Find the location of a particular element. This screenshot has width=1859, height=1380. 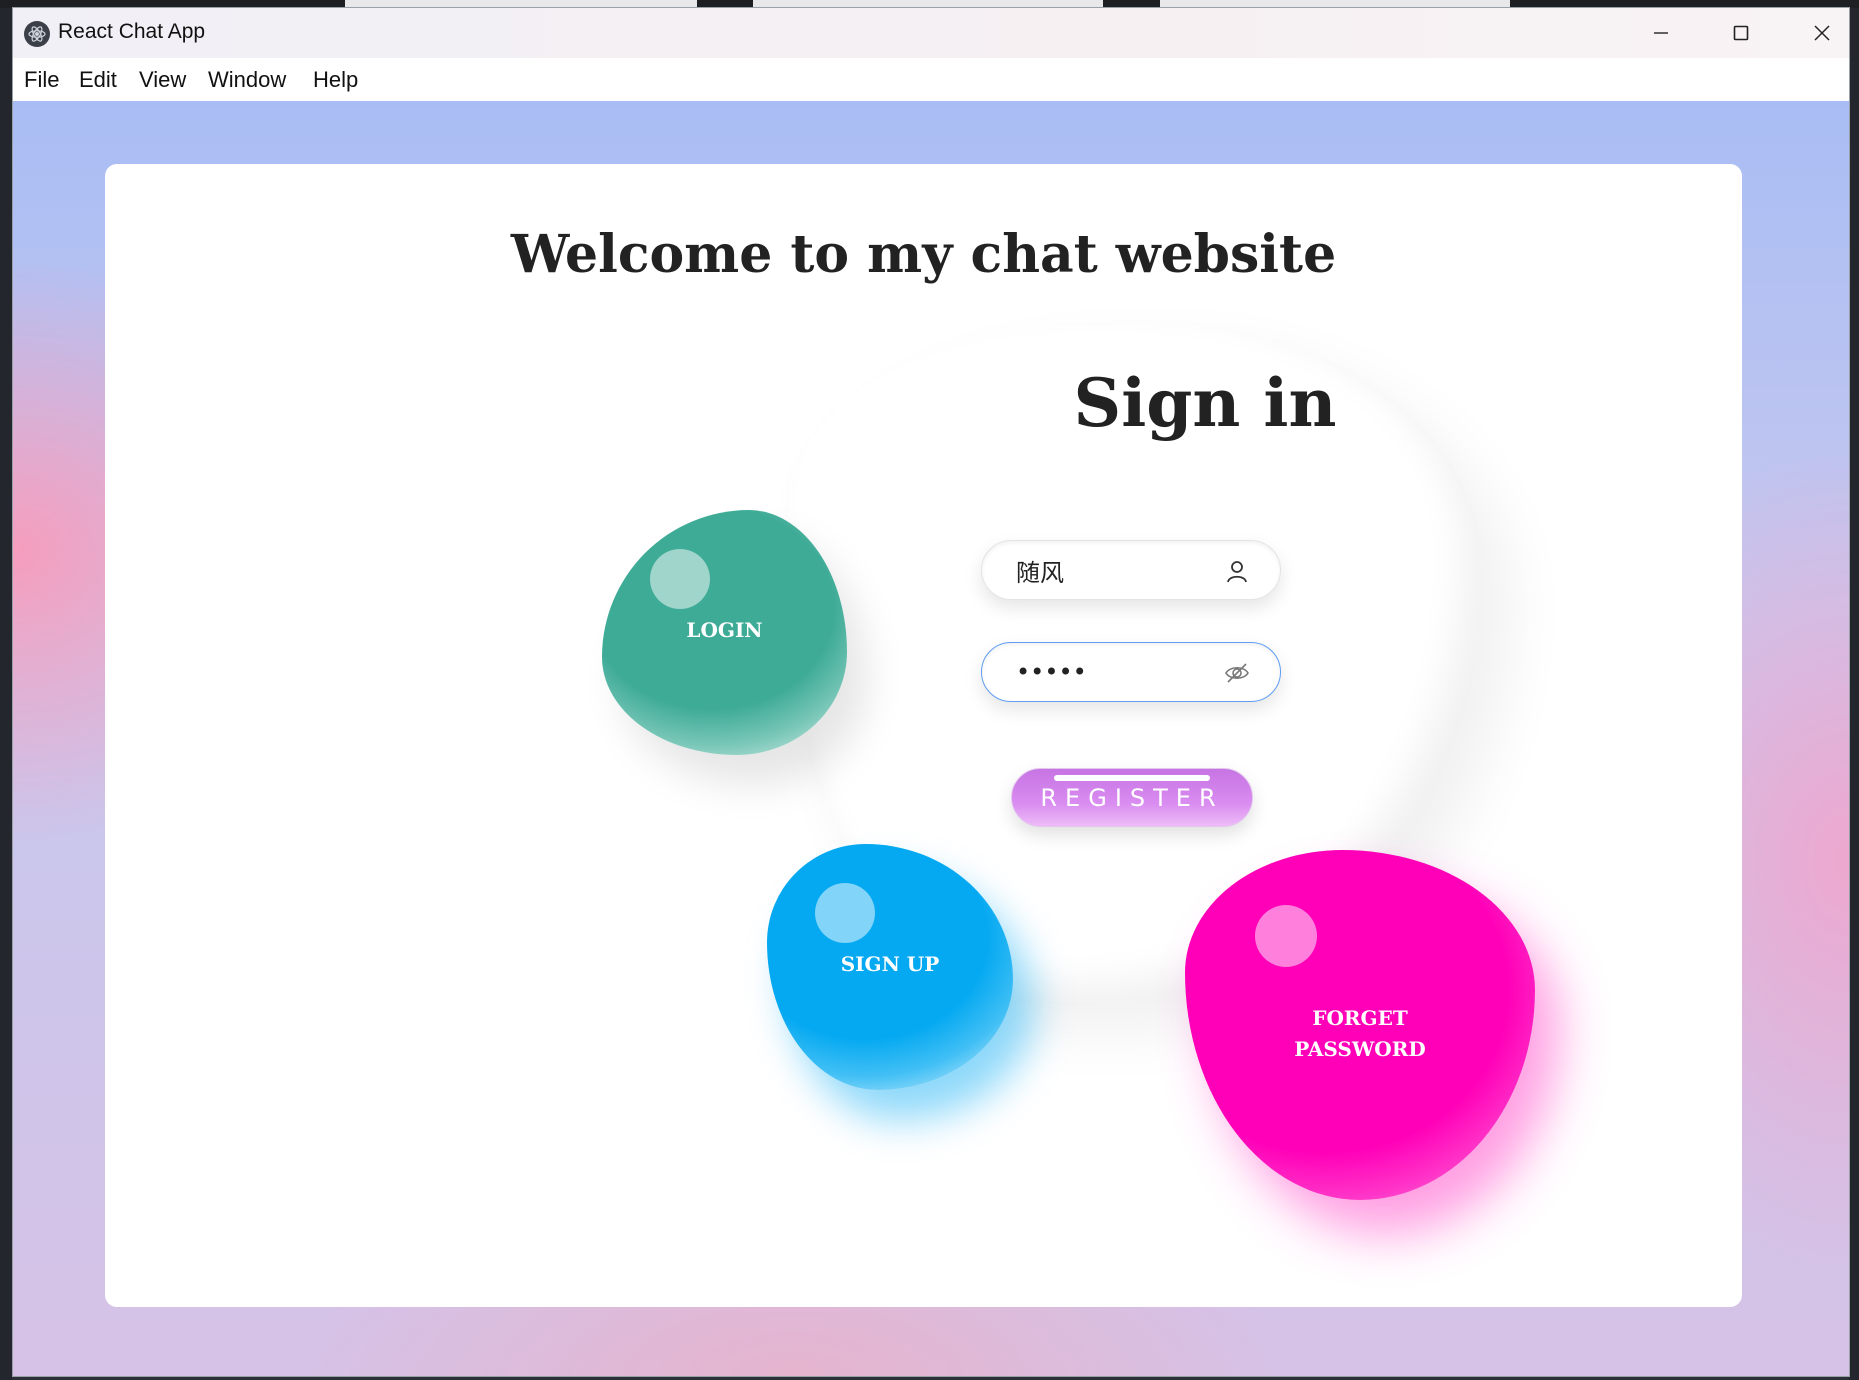

menu-edit: Edit is located at coordinates (98, 80).